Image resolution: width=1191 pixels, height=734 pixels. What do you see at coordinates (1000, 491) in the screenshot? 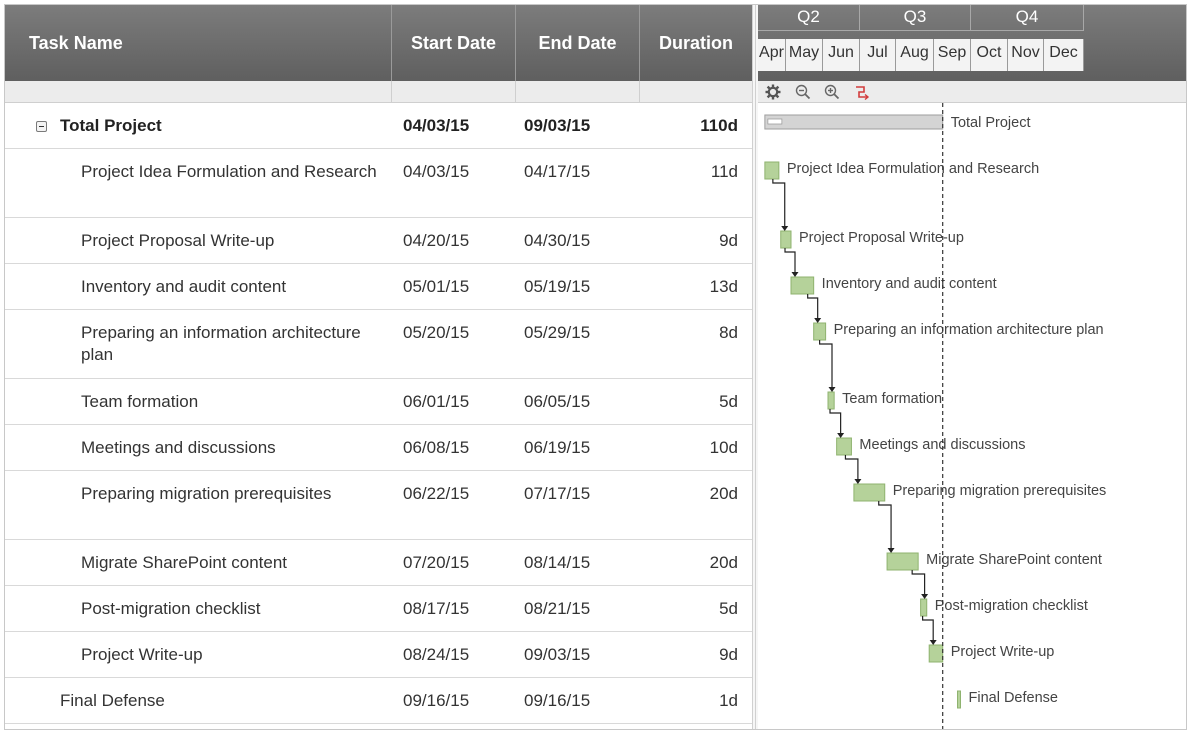
I see `task-bar-label: Preparing migration prerequisites` at bounding box center [1000, 491].